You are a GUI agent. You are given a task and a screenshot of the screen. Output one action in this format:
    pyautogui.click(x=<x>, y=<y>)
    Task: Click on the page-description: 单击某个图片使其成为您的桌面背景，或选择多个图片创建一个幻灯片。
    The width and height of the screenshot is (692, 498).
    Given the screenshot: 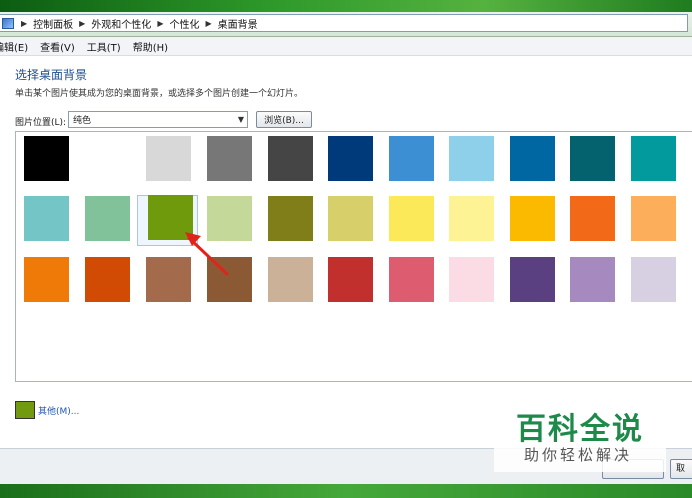 What is the action you would take?
    pyautogui.click(x=159, y=94)
    